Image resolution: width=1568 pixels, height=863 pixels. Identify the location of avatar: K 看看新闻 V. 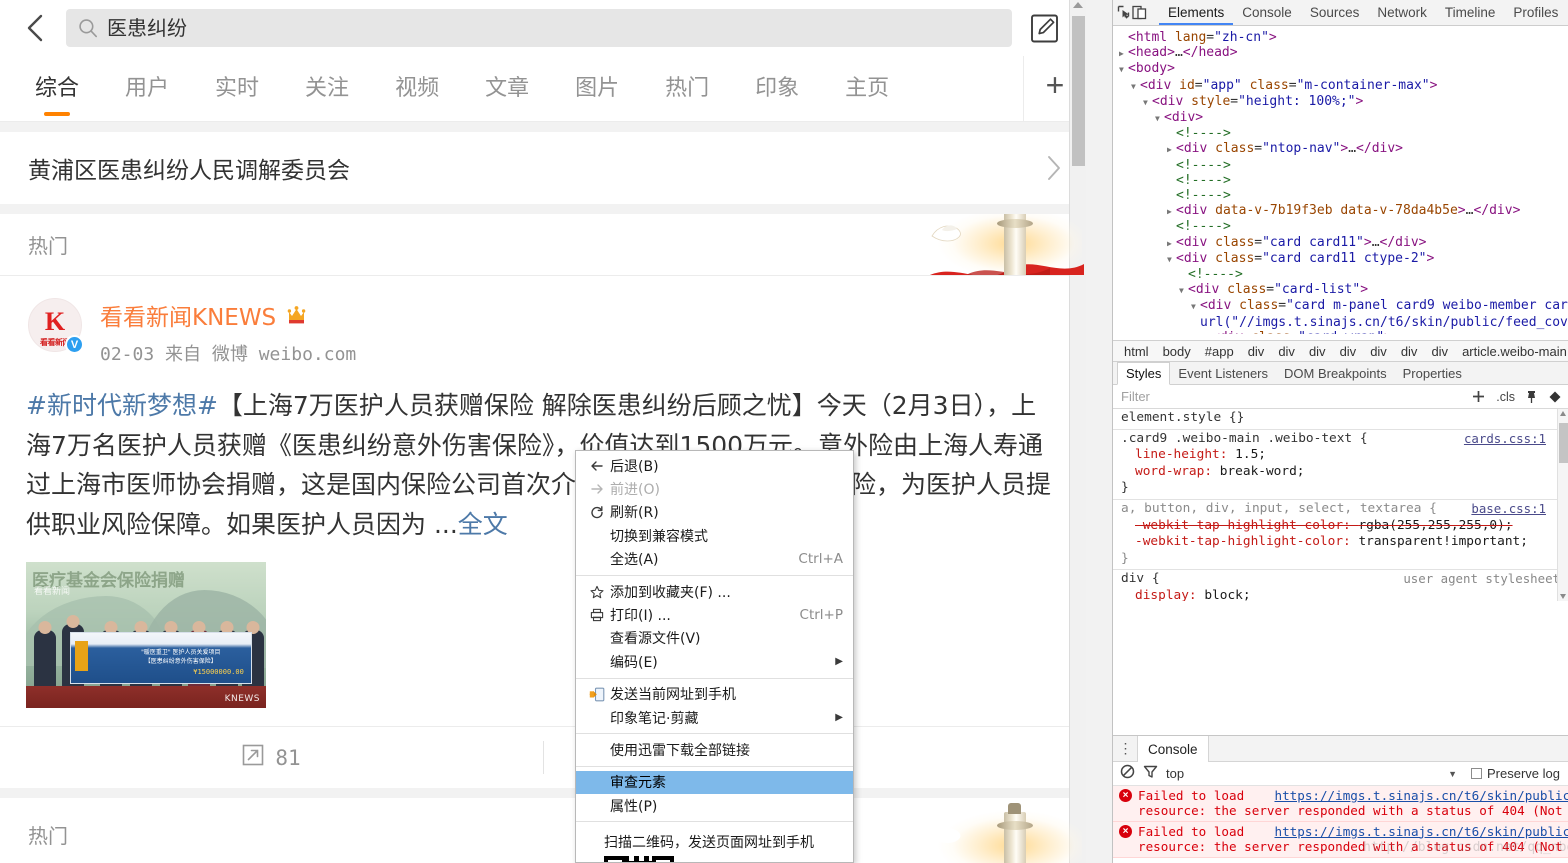
(56, 326).